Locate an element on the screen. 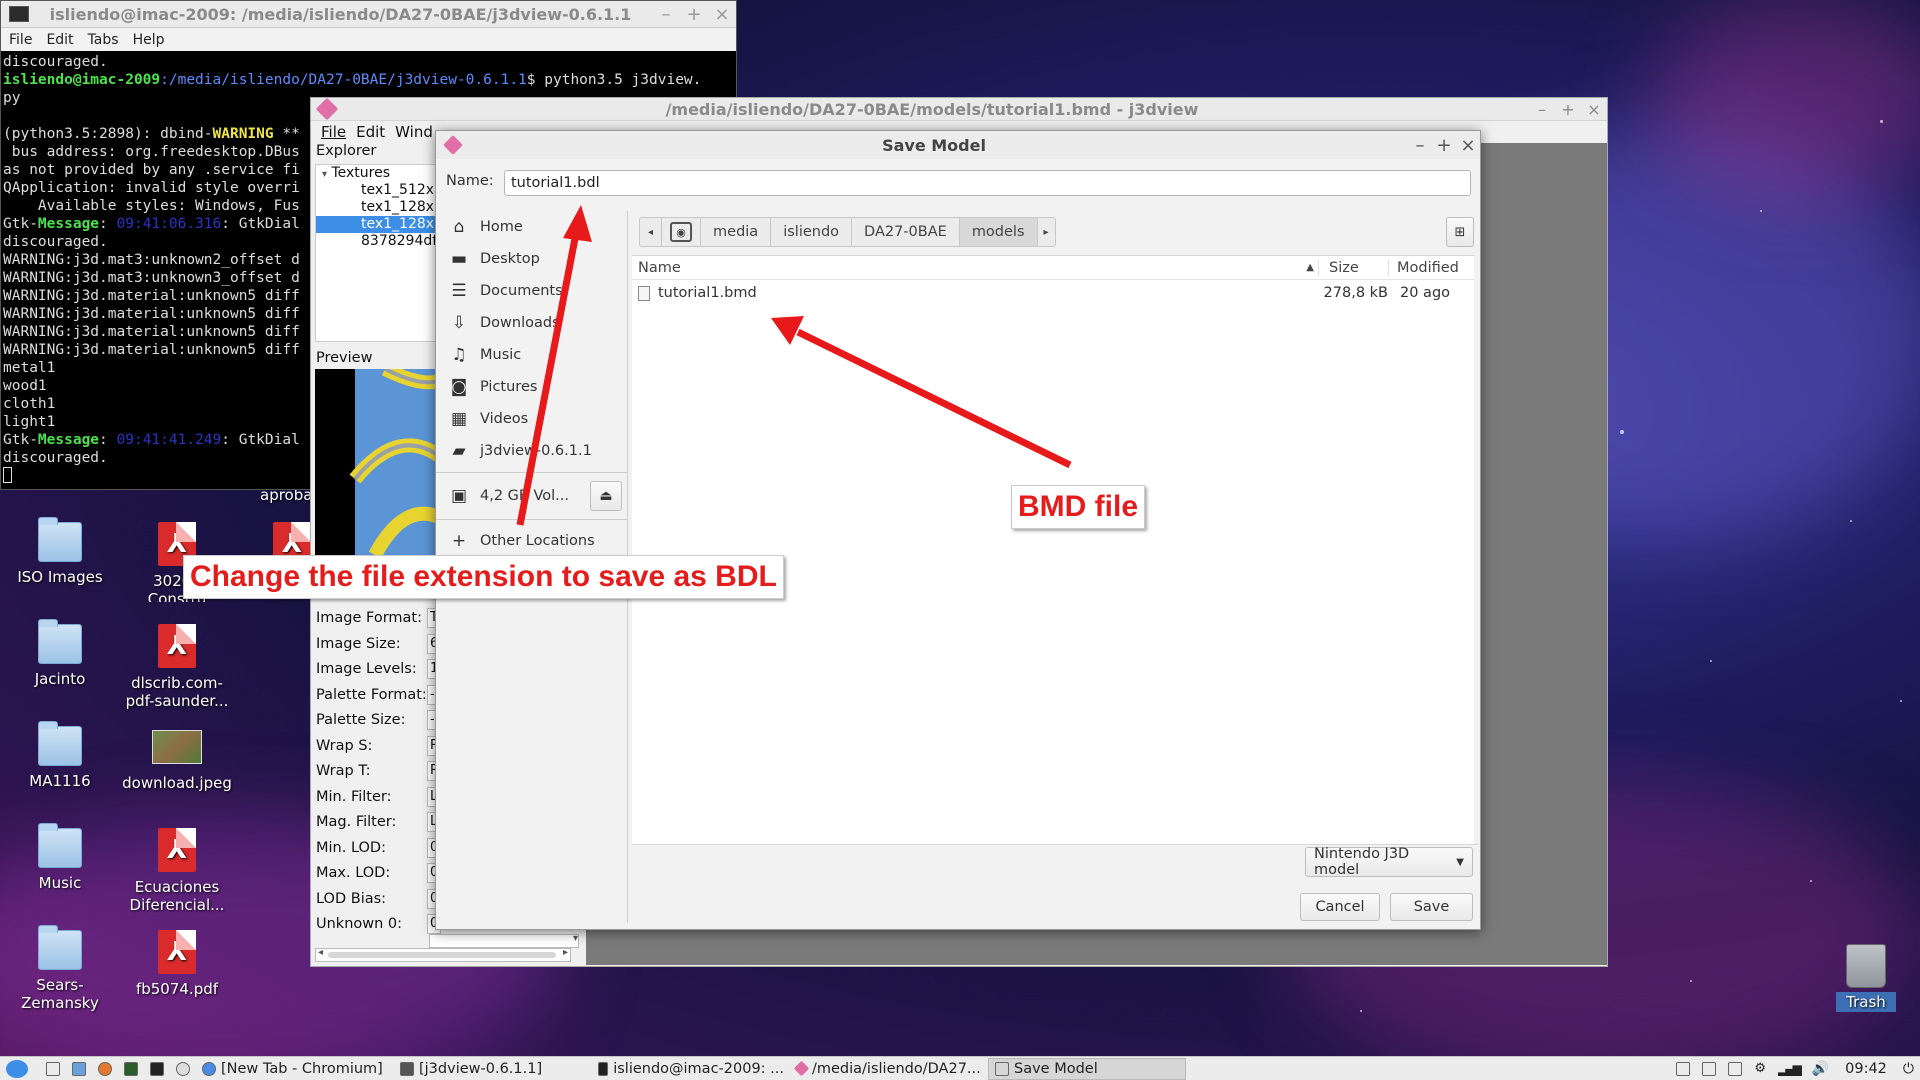 This screenshot has width=1920, height=1080. file-manager-icon is located at coordinates (79, 1068).